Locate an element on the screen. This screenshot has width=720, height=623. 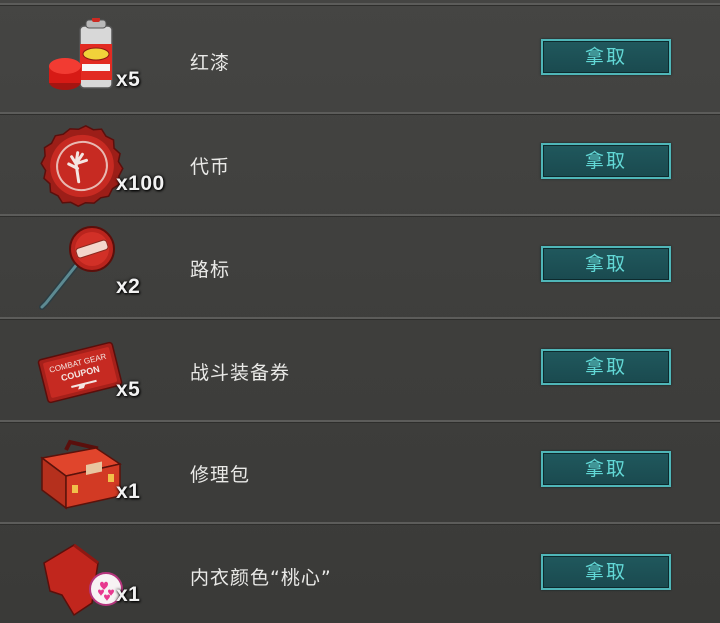
item-name: 路标 is located at coordinates (210, 270).